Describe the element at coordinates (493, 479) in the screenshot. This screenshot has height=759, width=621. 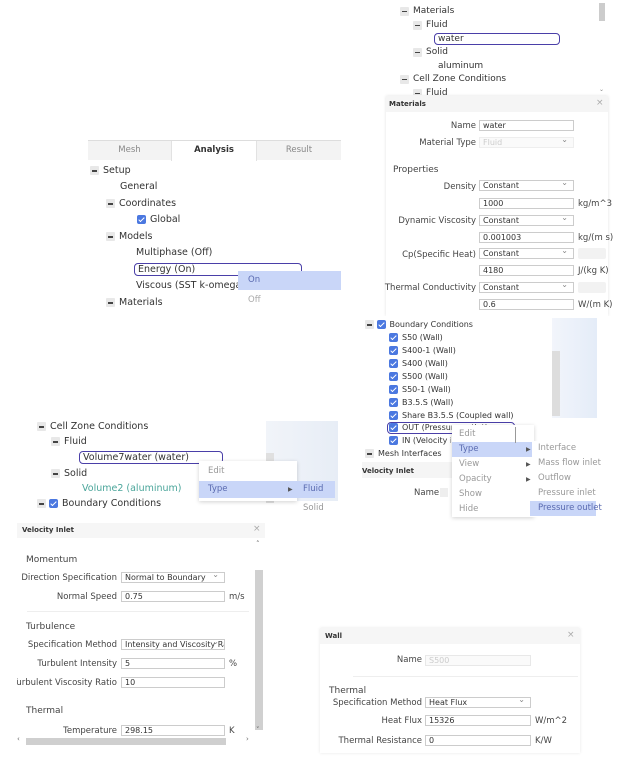
I see `menu-item-opacity: Opacity` at that location.